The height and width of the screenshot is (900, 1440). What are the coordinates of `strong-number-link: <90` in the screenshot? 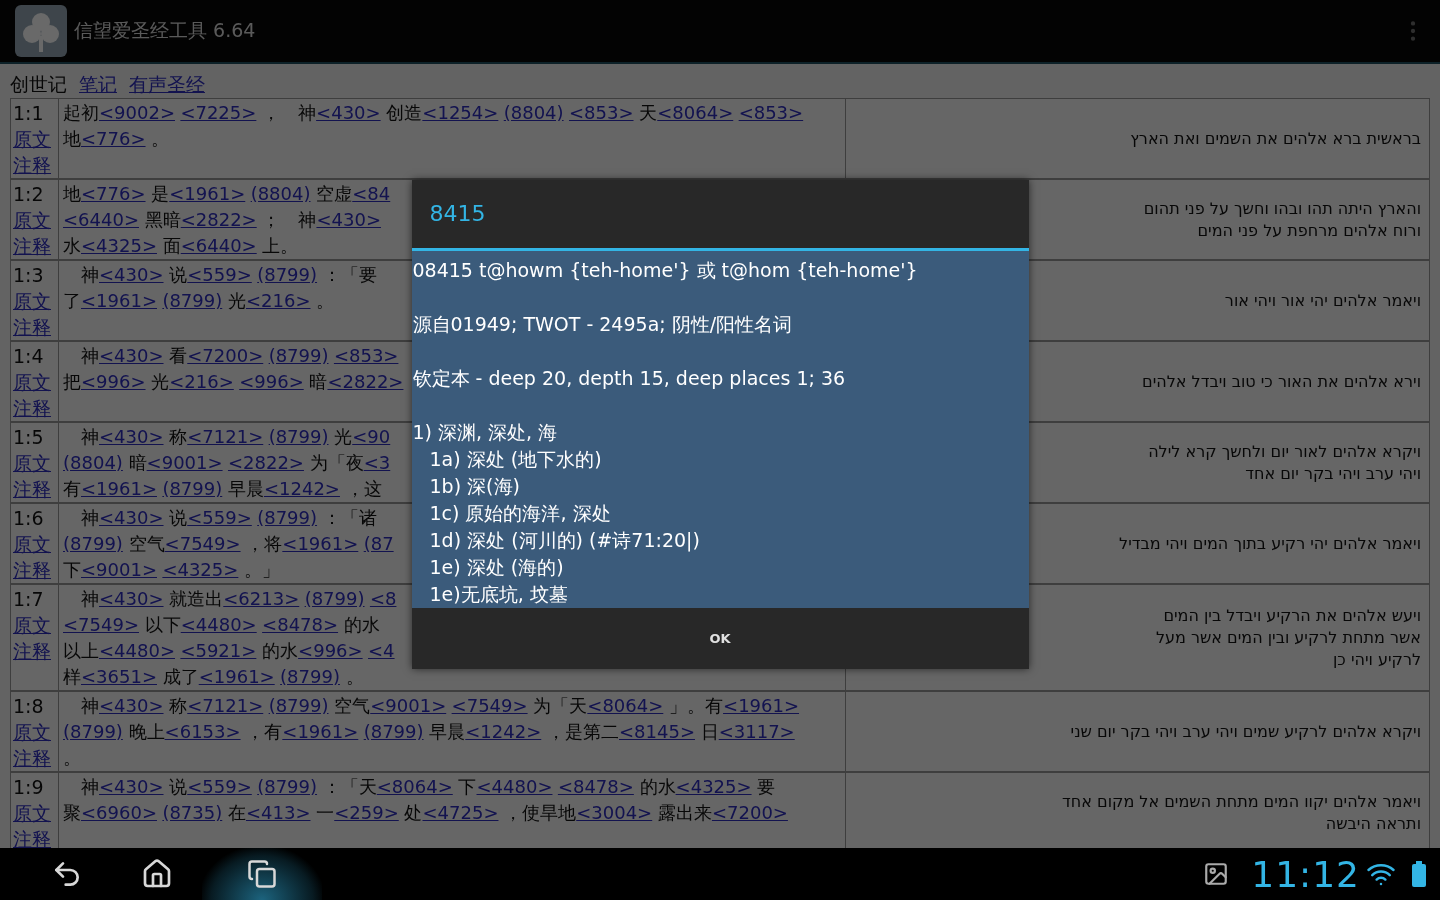 It's located at (371, 436).